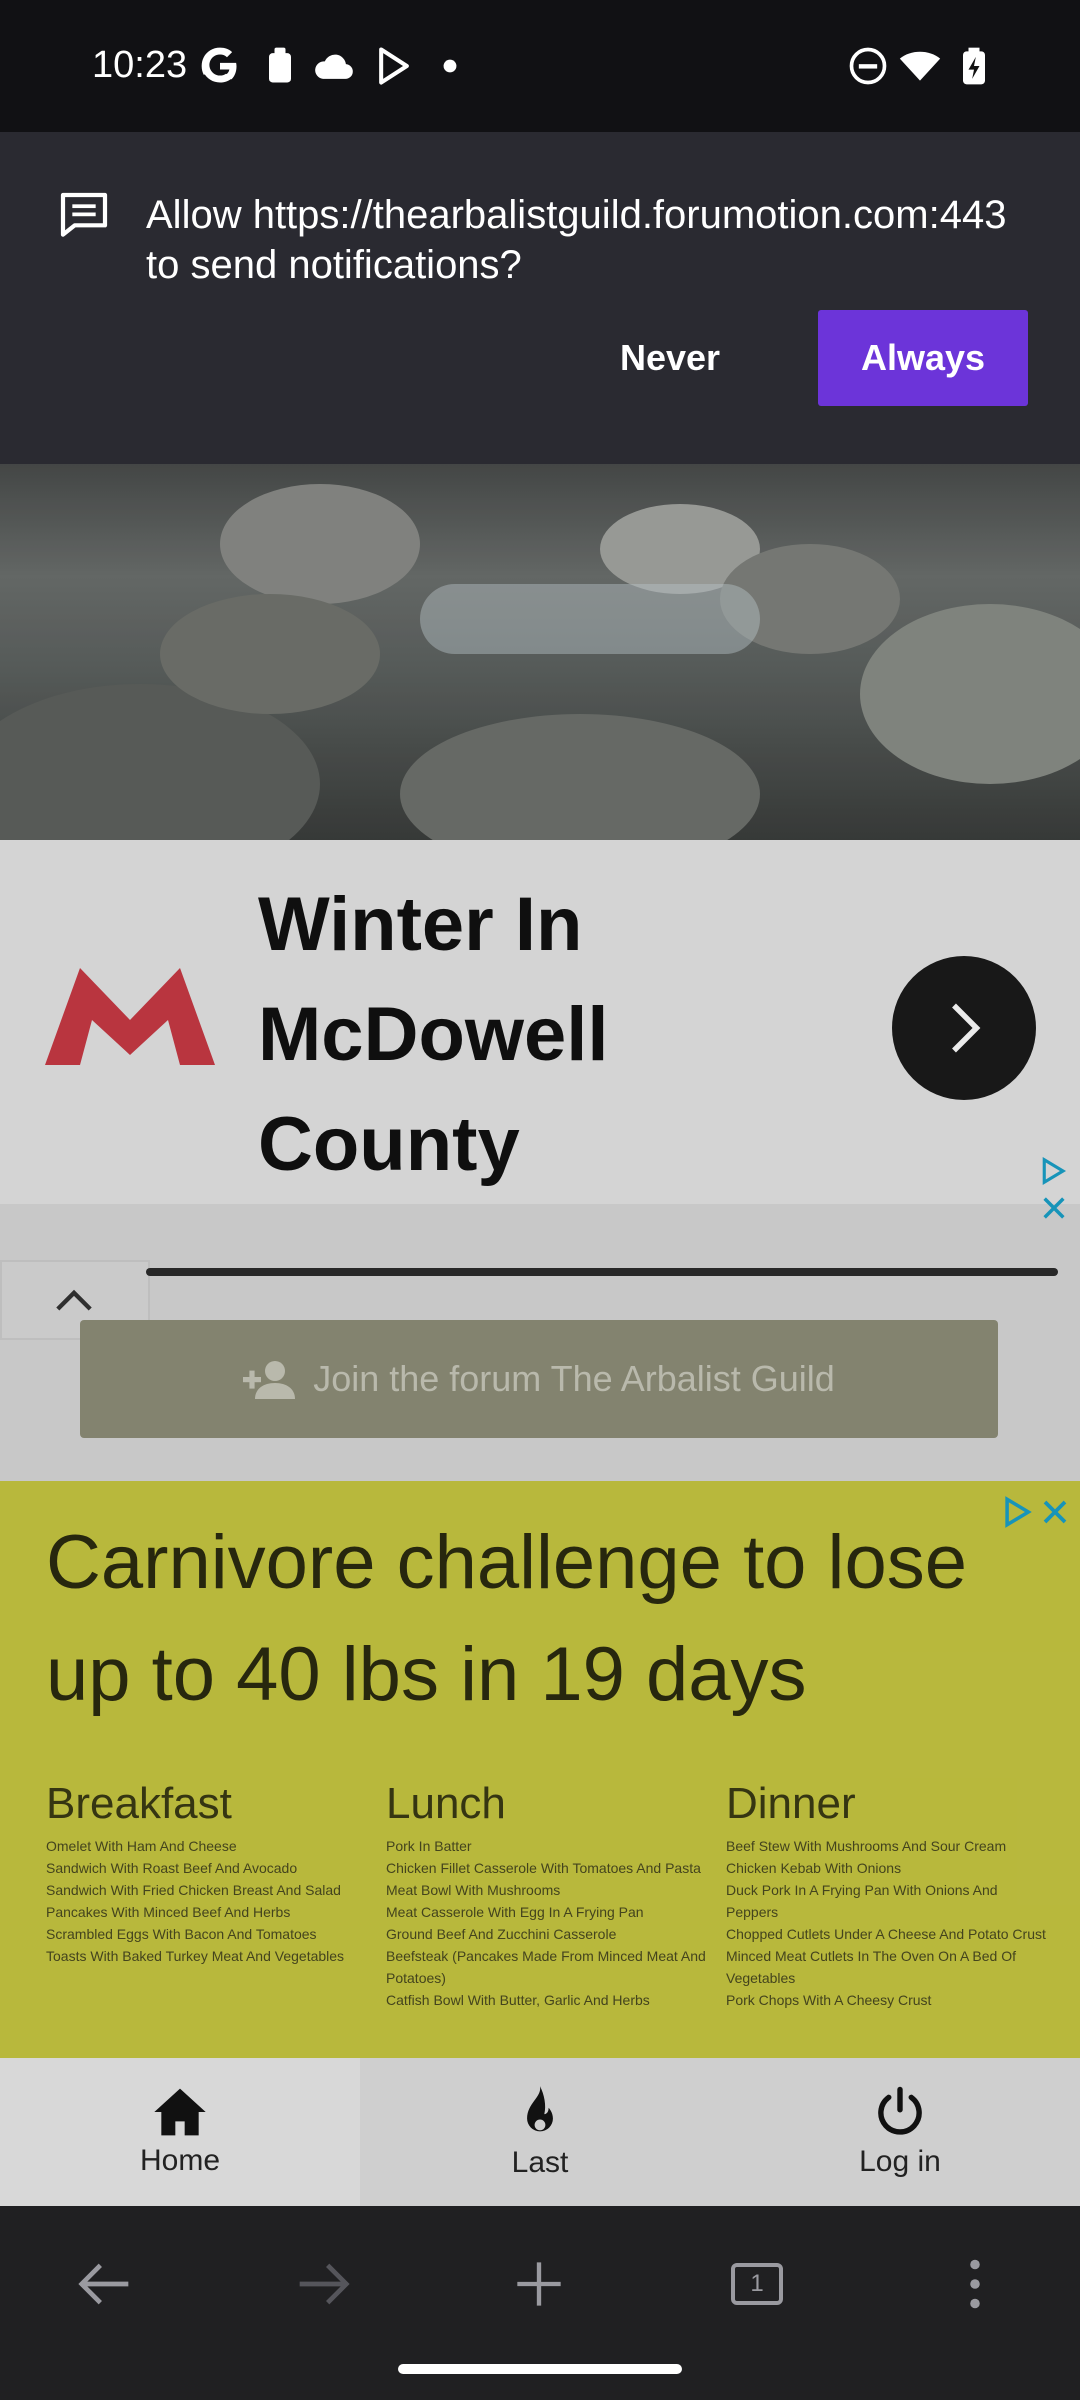 The width and height of the screenshot is (1080, 2400). I want to click on ad-divider-bar, so click(602, 1272).